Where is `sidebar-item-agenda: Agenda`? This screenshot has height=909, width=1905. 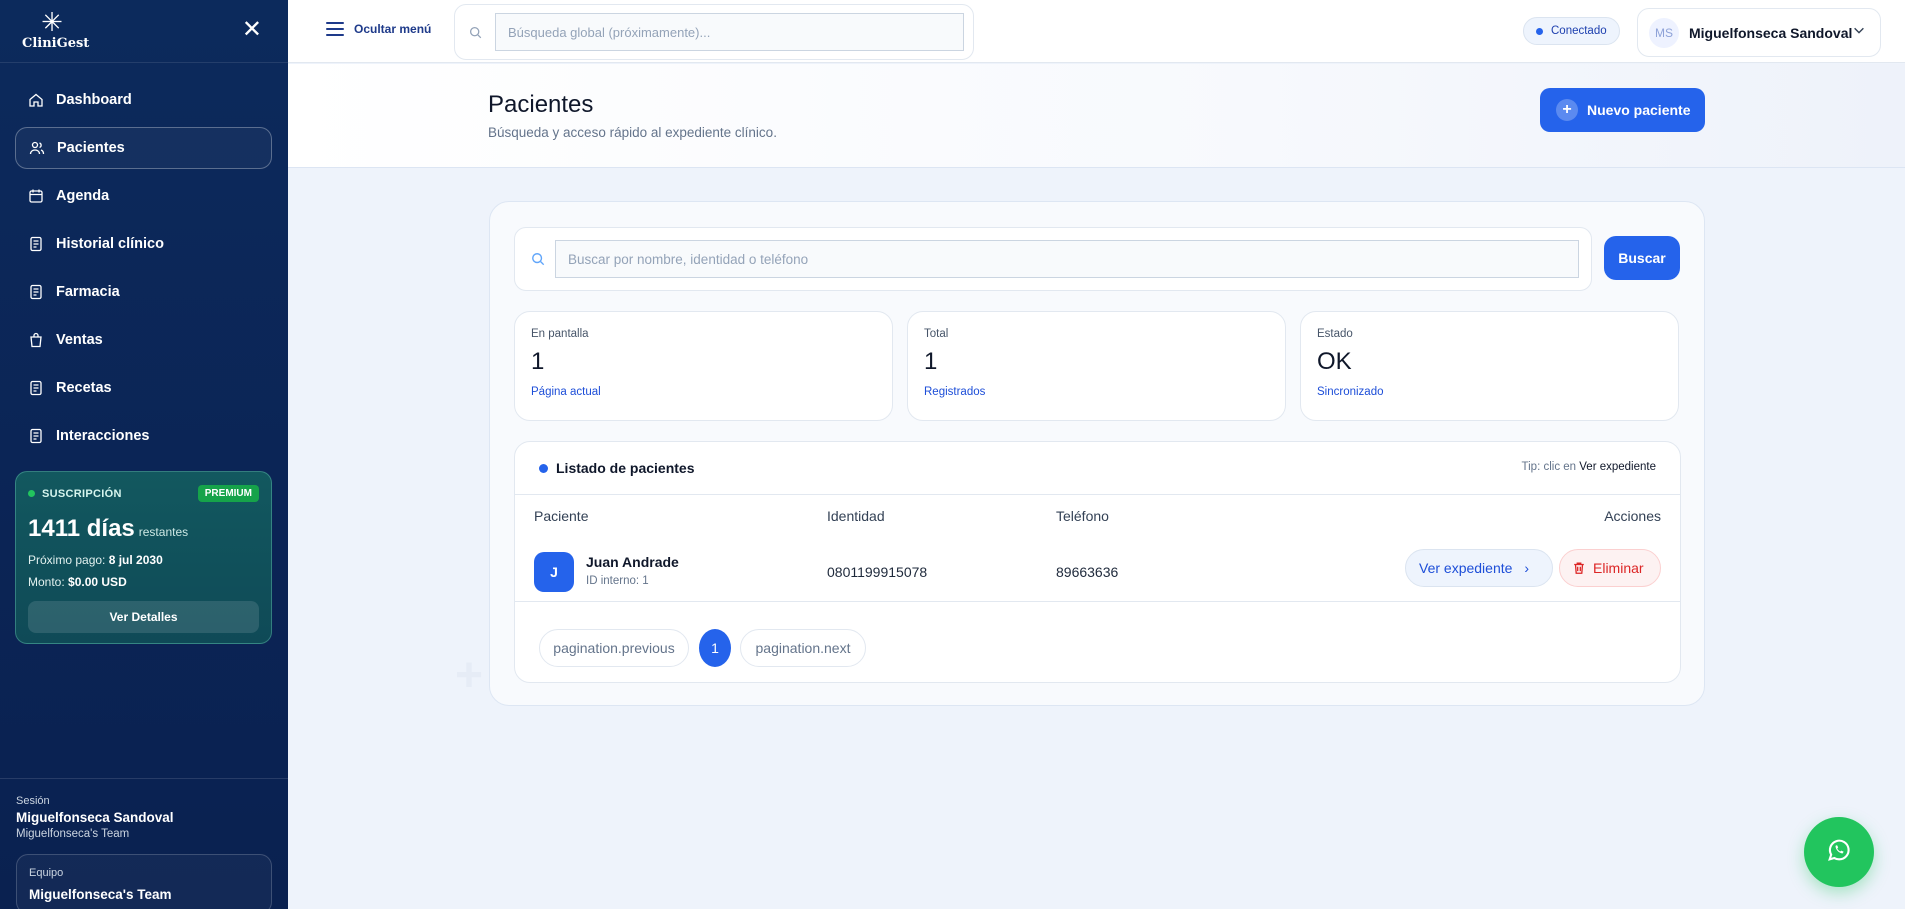 sidebar-item-agenda: Agenda is located at coordinates (143, 196).